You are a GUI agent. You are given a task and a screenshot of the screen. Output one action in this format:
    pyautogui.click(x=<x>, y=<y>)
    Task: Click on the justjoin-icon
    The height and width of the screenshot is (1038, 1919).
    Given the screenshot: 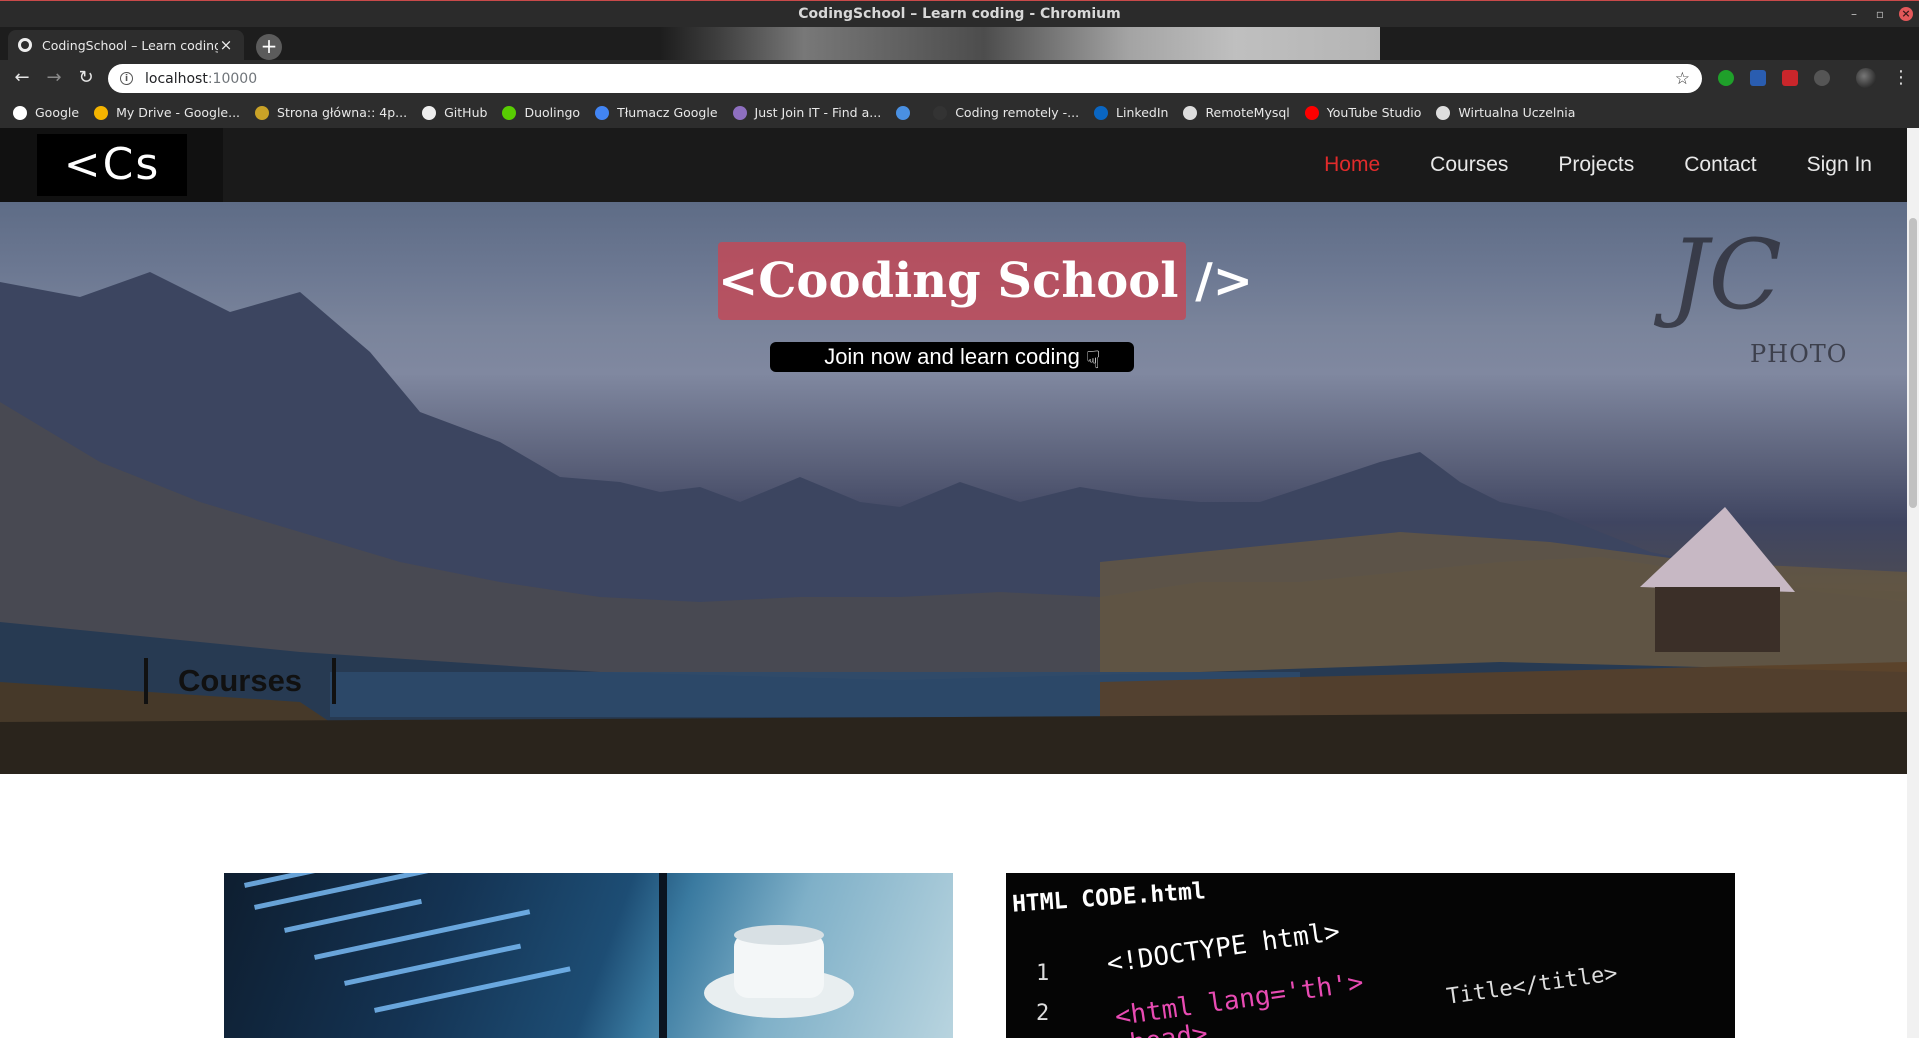 What is the action you would take?
    pyautogui.click(x=739, y=112)
    